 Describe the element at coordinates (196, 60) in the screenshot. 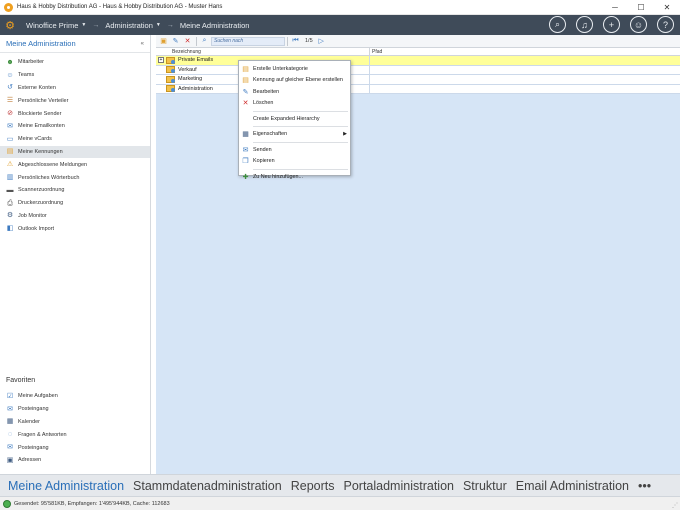

I see `row-name: Private Emails` at that location.